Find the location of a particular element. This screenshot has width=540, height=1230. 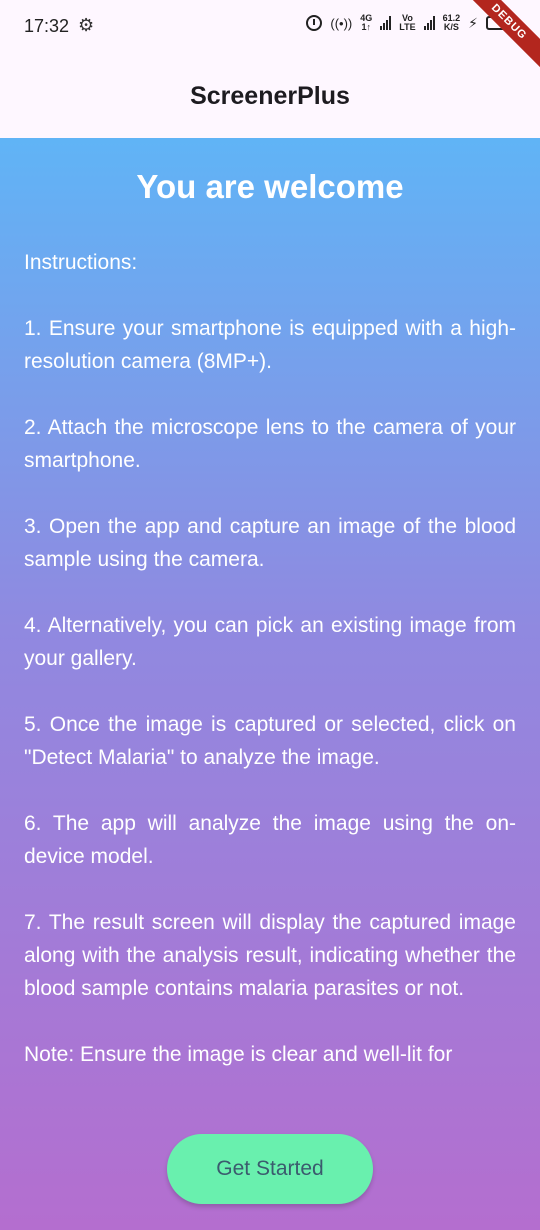

get-started-button: Get Started is located at coordinates (270, 1169).